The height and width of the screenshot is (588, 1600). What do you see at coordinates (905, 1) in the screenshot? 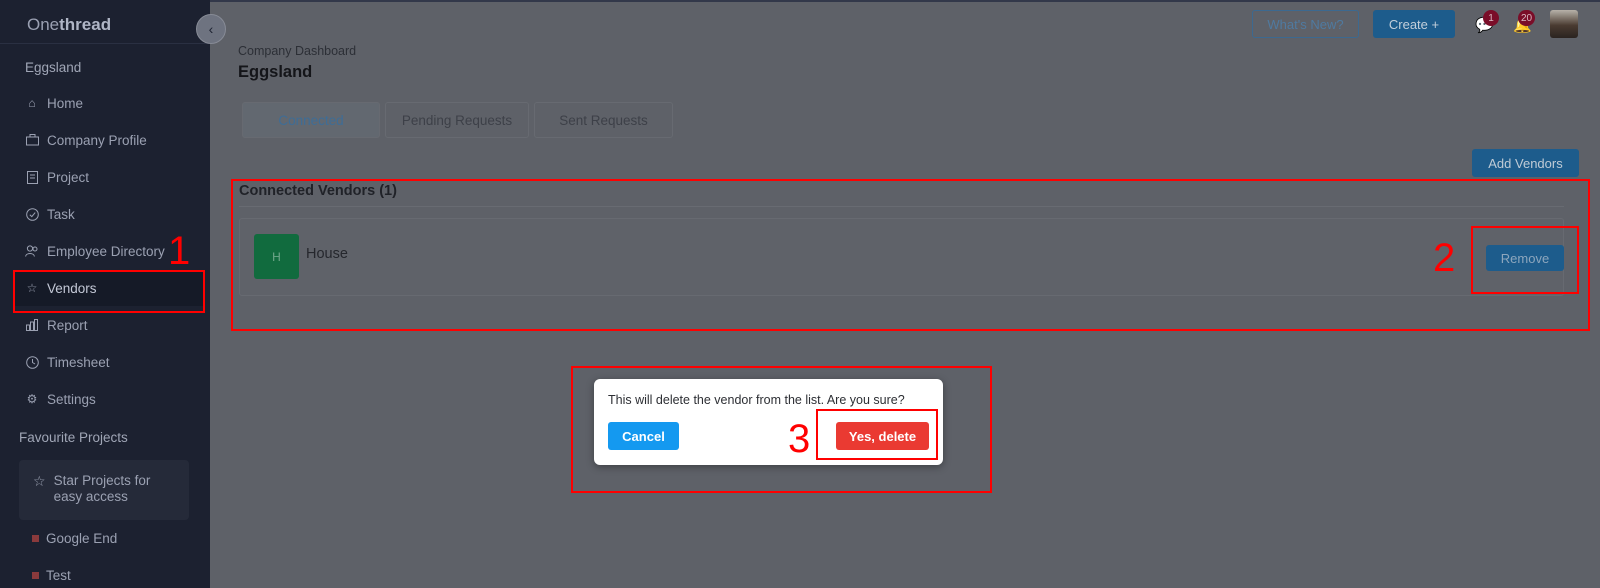
I see `top-border` at bounding box center [905, 1].